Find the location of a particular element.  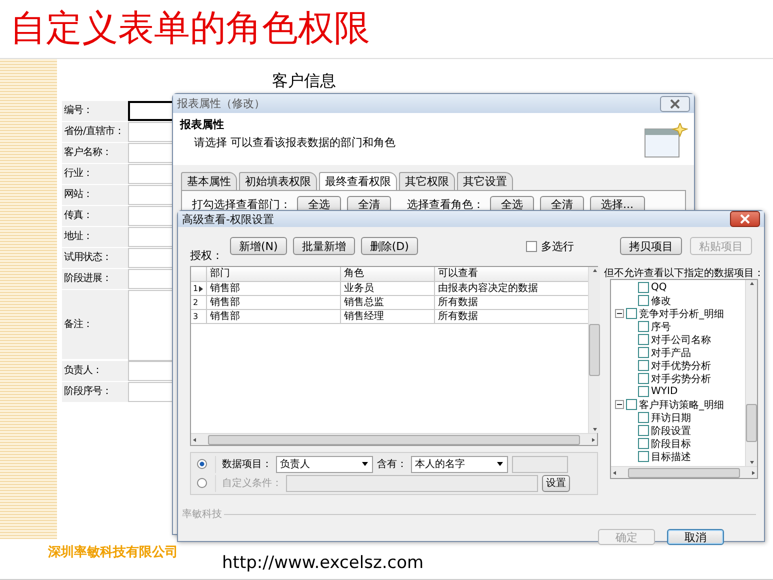

dropdown: 负责人 is located at coordinates (324, 464).